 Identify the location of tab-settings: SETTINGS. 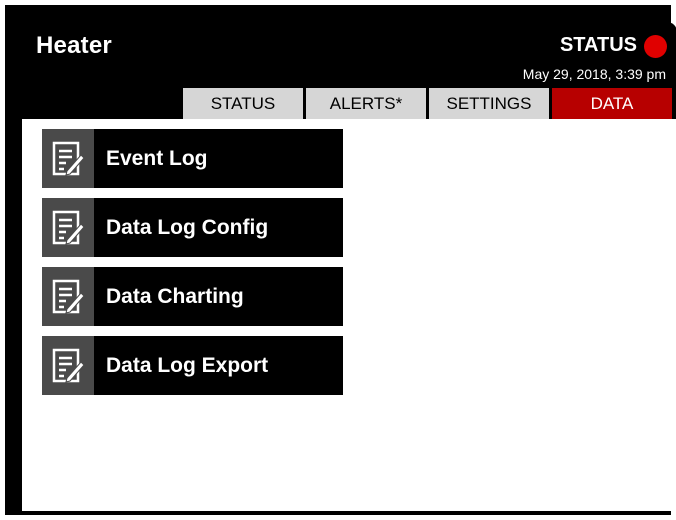
(489, 103).